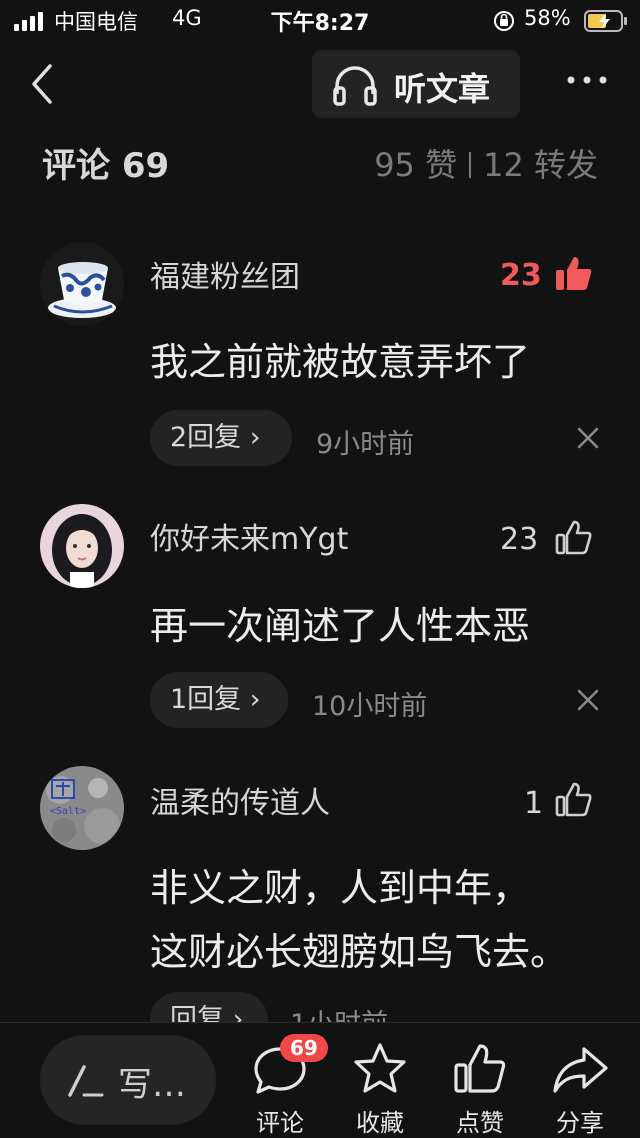  I want to click on listen-article-button: 听文章, so click(416, 84).